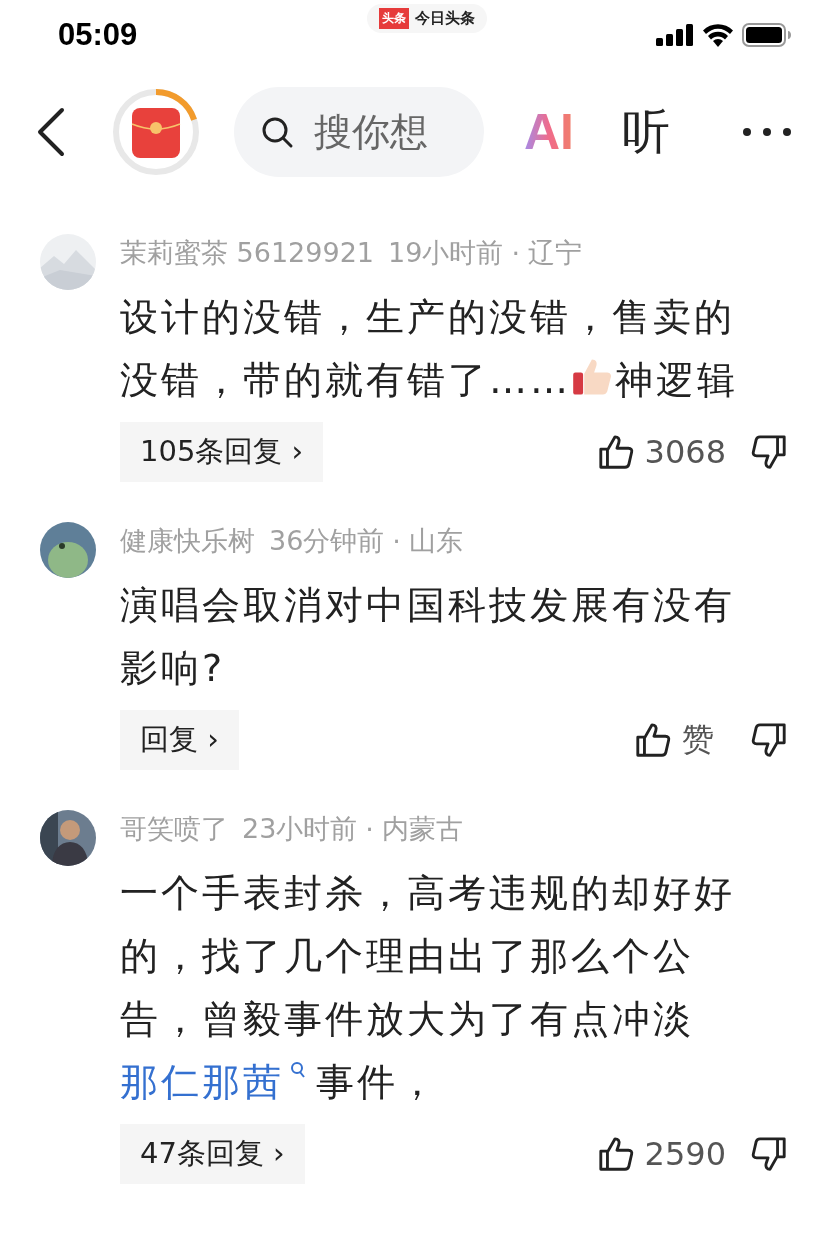  Describe the element at coordinates (675, 35) in the screenshot. I see `signal-icon` at that location.